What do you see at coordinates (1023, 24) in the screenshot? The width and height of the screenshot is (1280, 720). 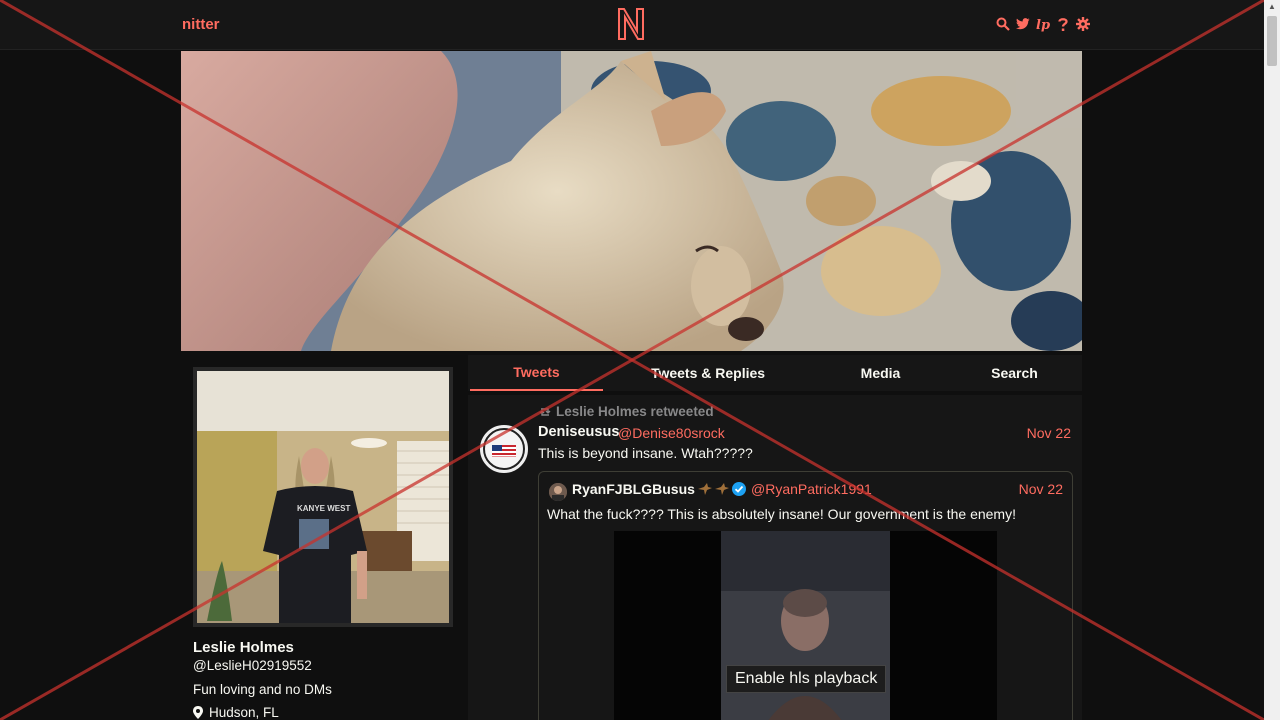 I see `twitter-icon` at bounding box center [1023, 24].